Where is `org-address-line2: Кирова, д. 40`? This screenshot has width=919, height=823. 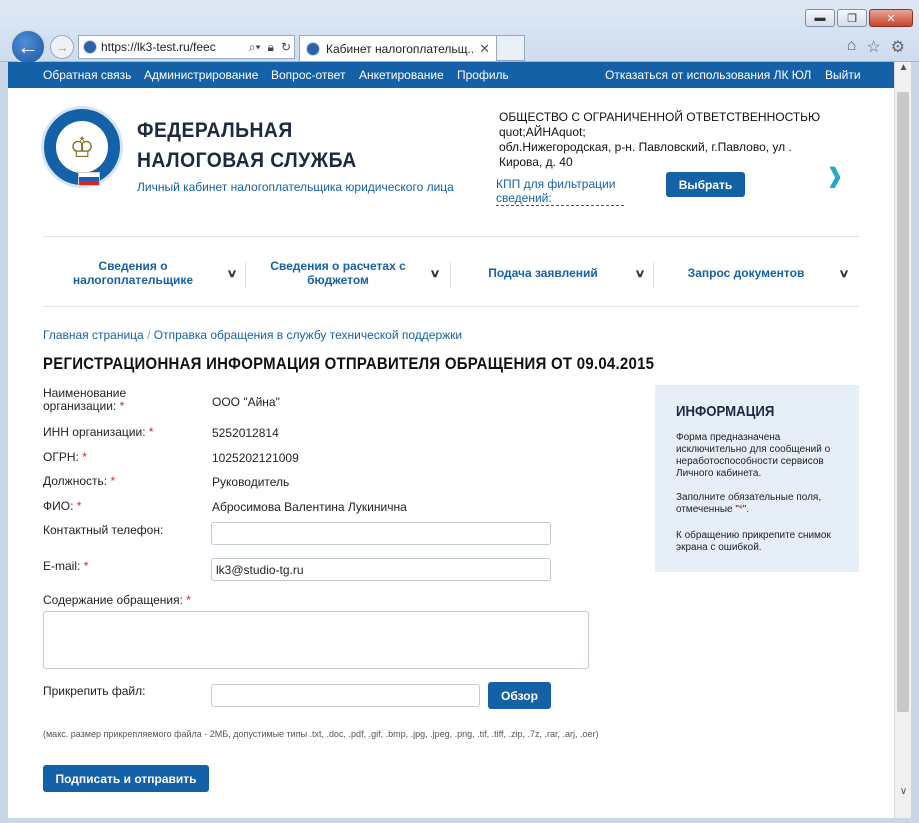 org-address-line2: Кирова, д. 40 is located at coordinates (536, 162).